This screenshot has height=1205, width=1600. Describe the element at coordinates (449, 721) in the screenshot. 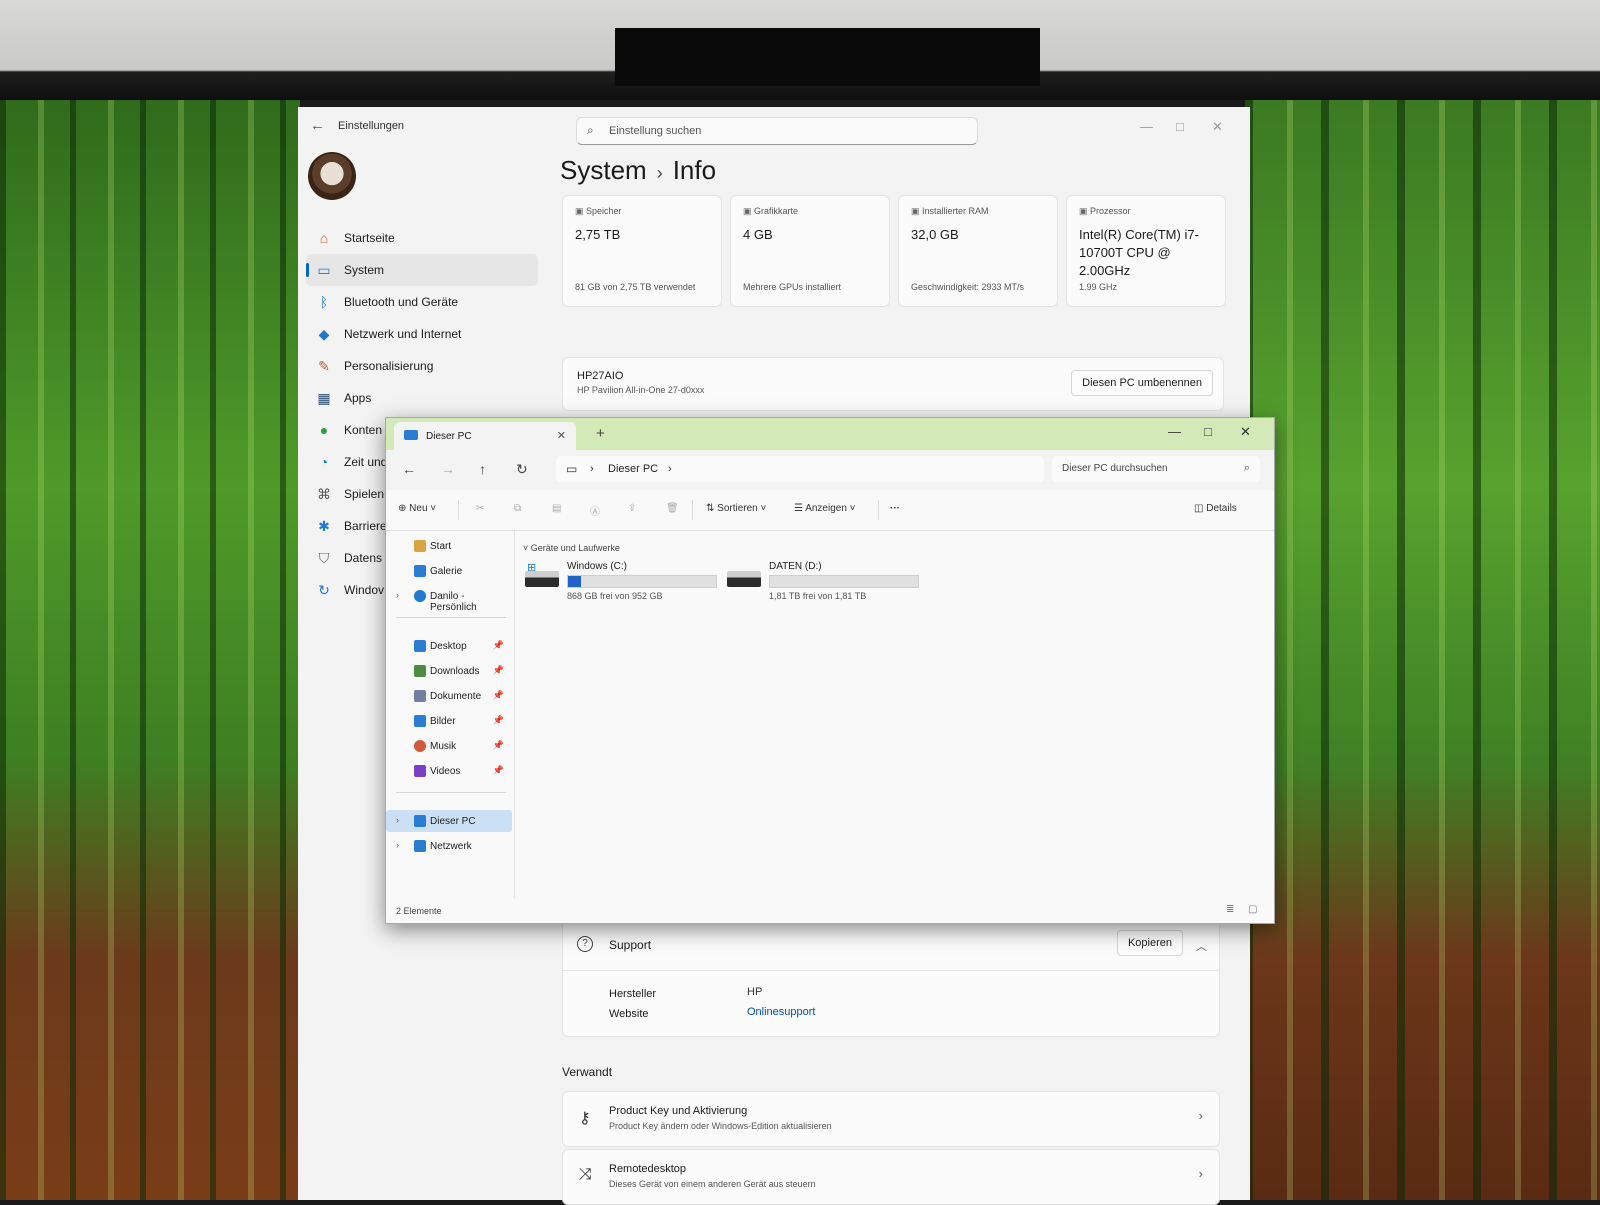

I see `sidebar-item-bilder: Bilder 📌` at that location.